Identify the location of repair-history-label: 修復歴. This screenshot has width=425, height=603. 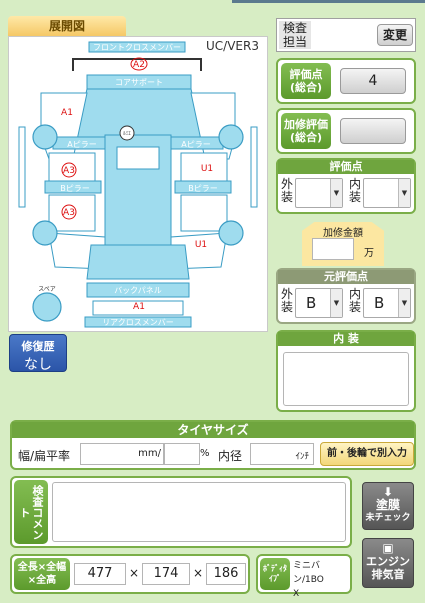
(38, 346).